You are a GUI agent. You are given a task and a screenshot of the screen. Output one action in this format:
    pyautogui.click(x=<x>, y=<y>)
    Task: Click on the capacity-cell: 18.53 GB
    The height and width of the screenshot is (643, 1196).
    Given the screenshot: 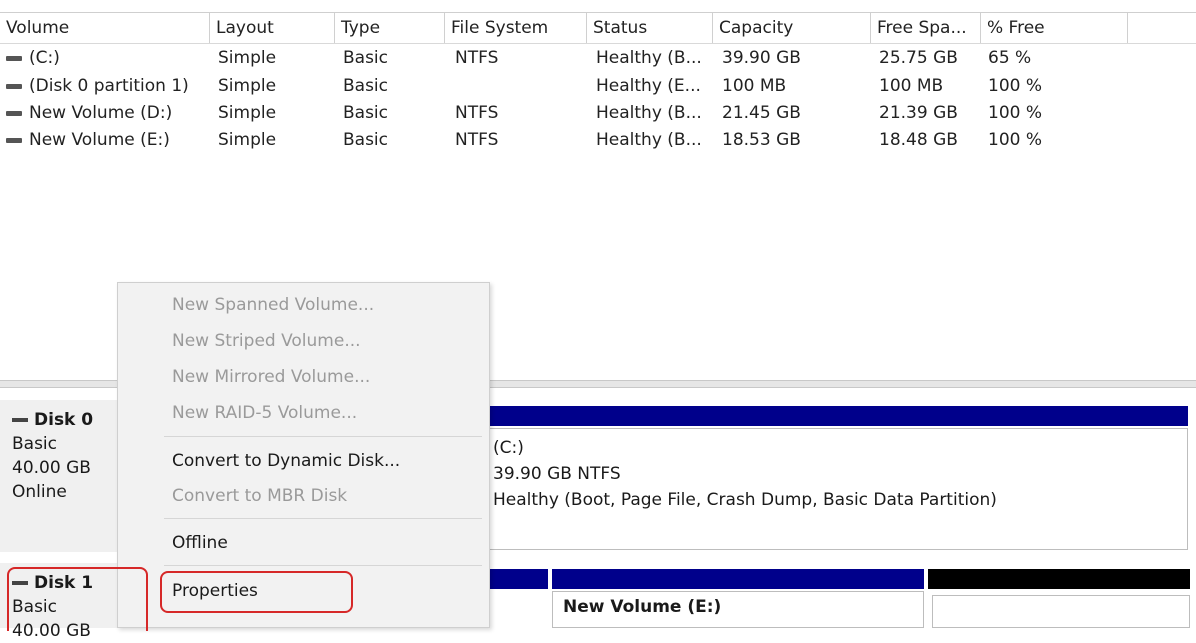 What is the action you would take?
    pyautogui.click(x=761, y=140)
    